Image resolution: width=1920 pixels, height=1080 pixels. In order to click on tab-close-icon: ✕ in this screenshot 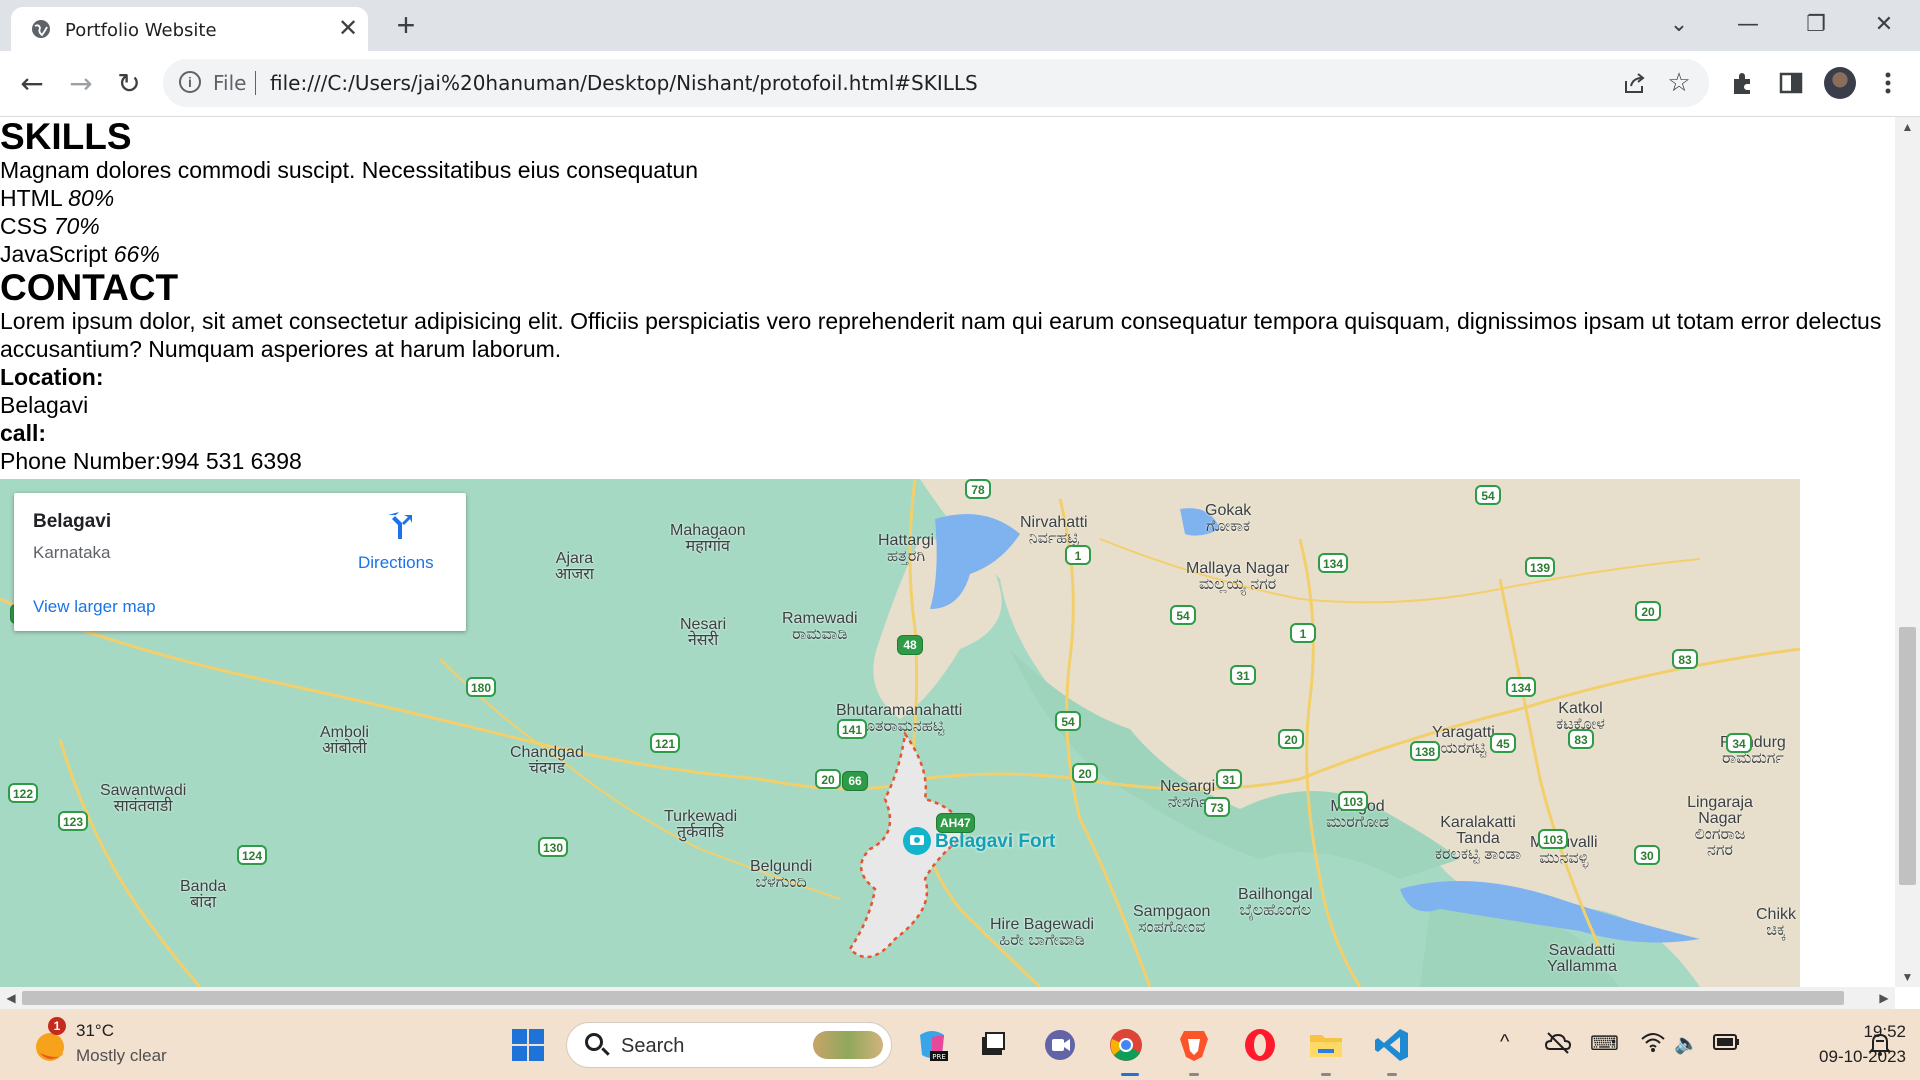, I will do `click(348, 29)`.